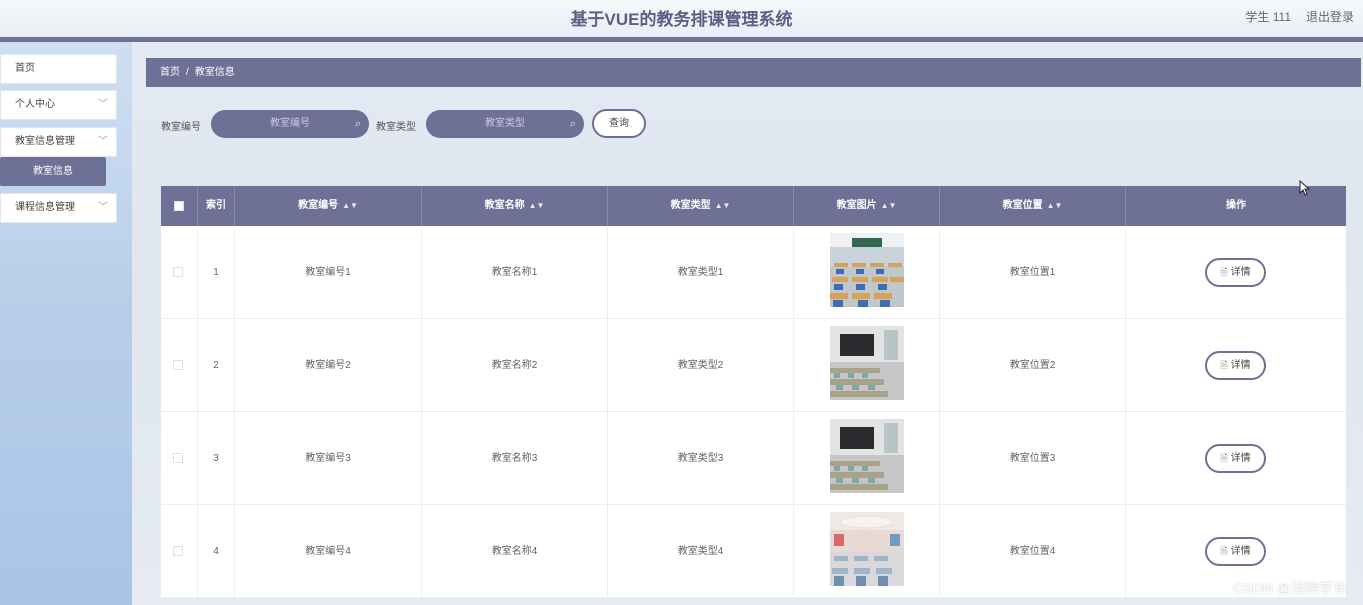 The image size is (1363, 605). I want to click on app-title: 基于VUE的教务排课管理系统, so click(681, 19).